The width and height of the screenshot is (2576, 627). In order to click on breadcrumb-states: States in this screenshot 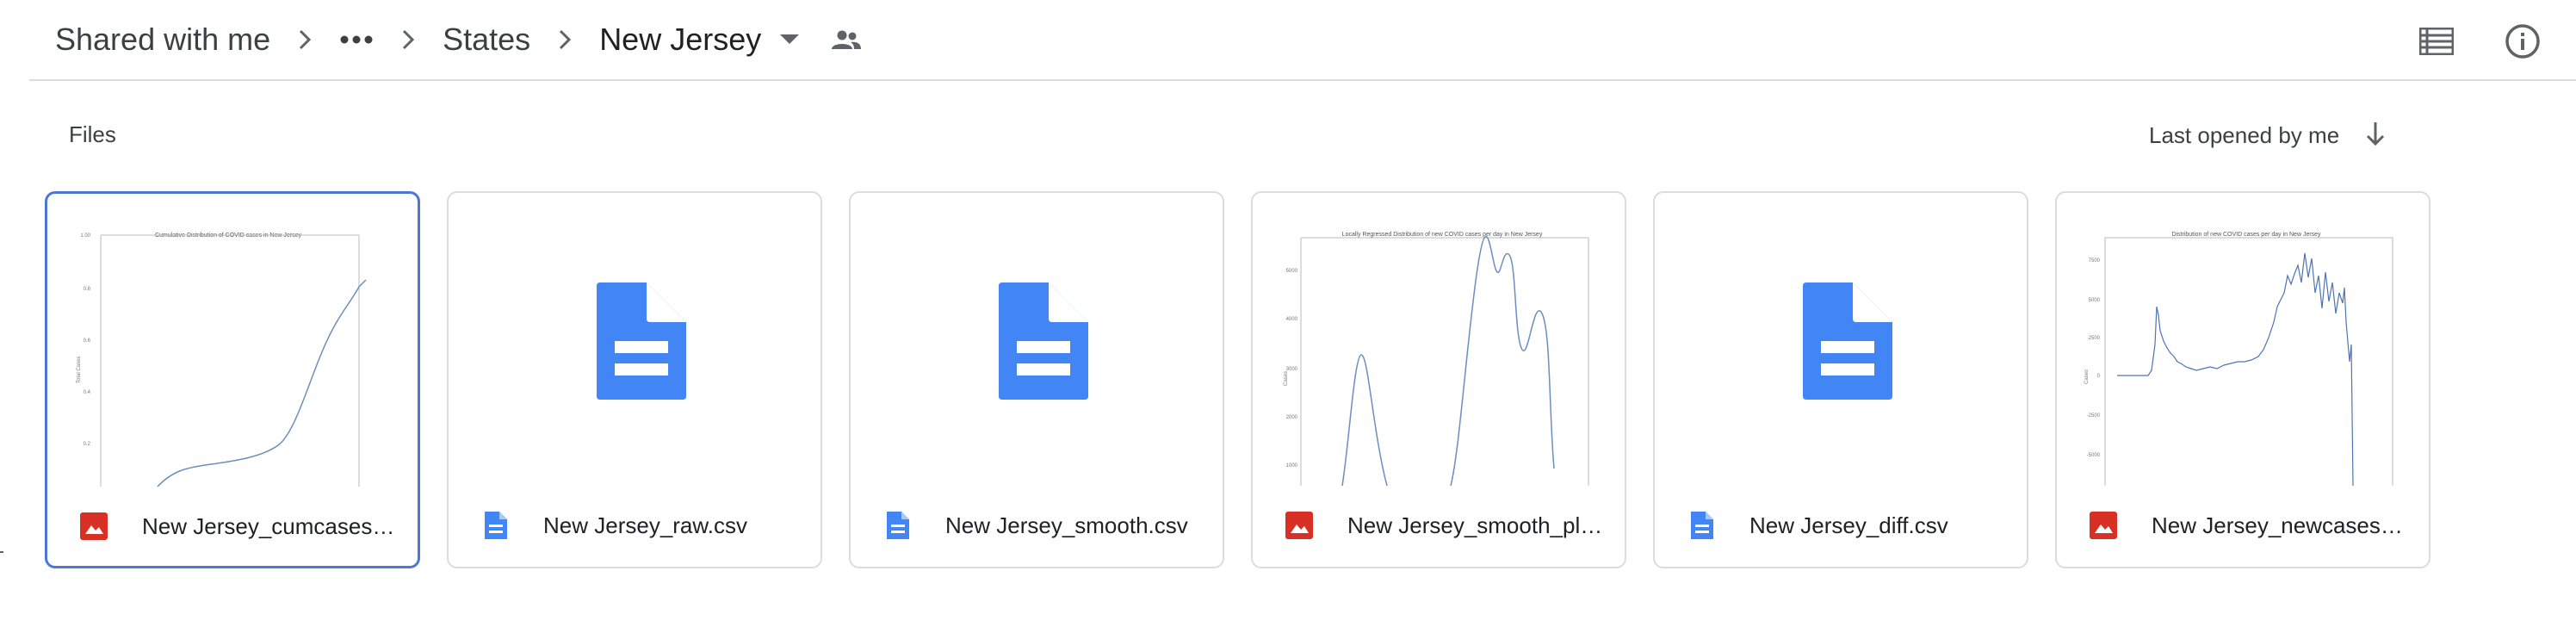, I will do `click(486, 39)`.